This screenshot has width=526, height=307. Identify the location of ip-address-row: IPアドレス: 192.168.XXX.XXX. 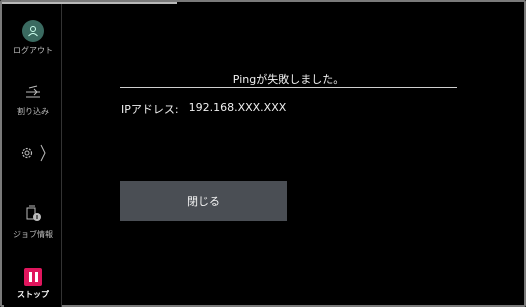
(203, 109).